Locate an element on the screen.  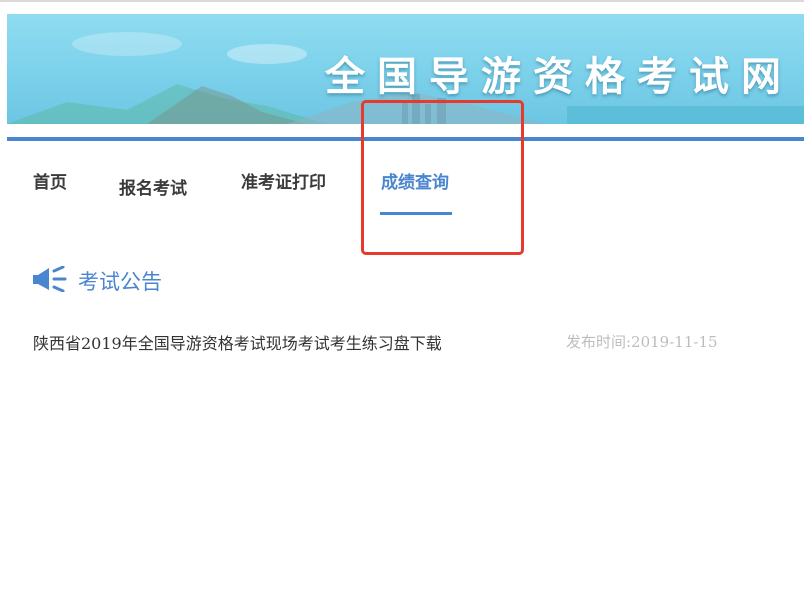
notice-item-date: 发布时间:2019-11-15 is located at coordinates (642, 342).